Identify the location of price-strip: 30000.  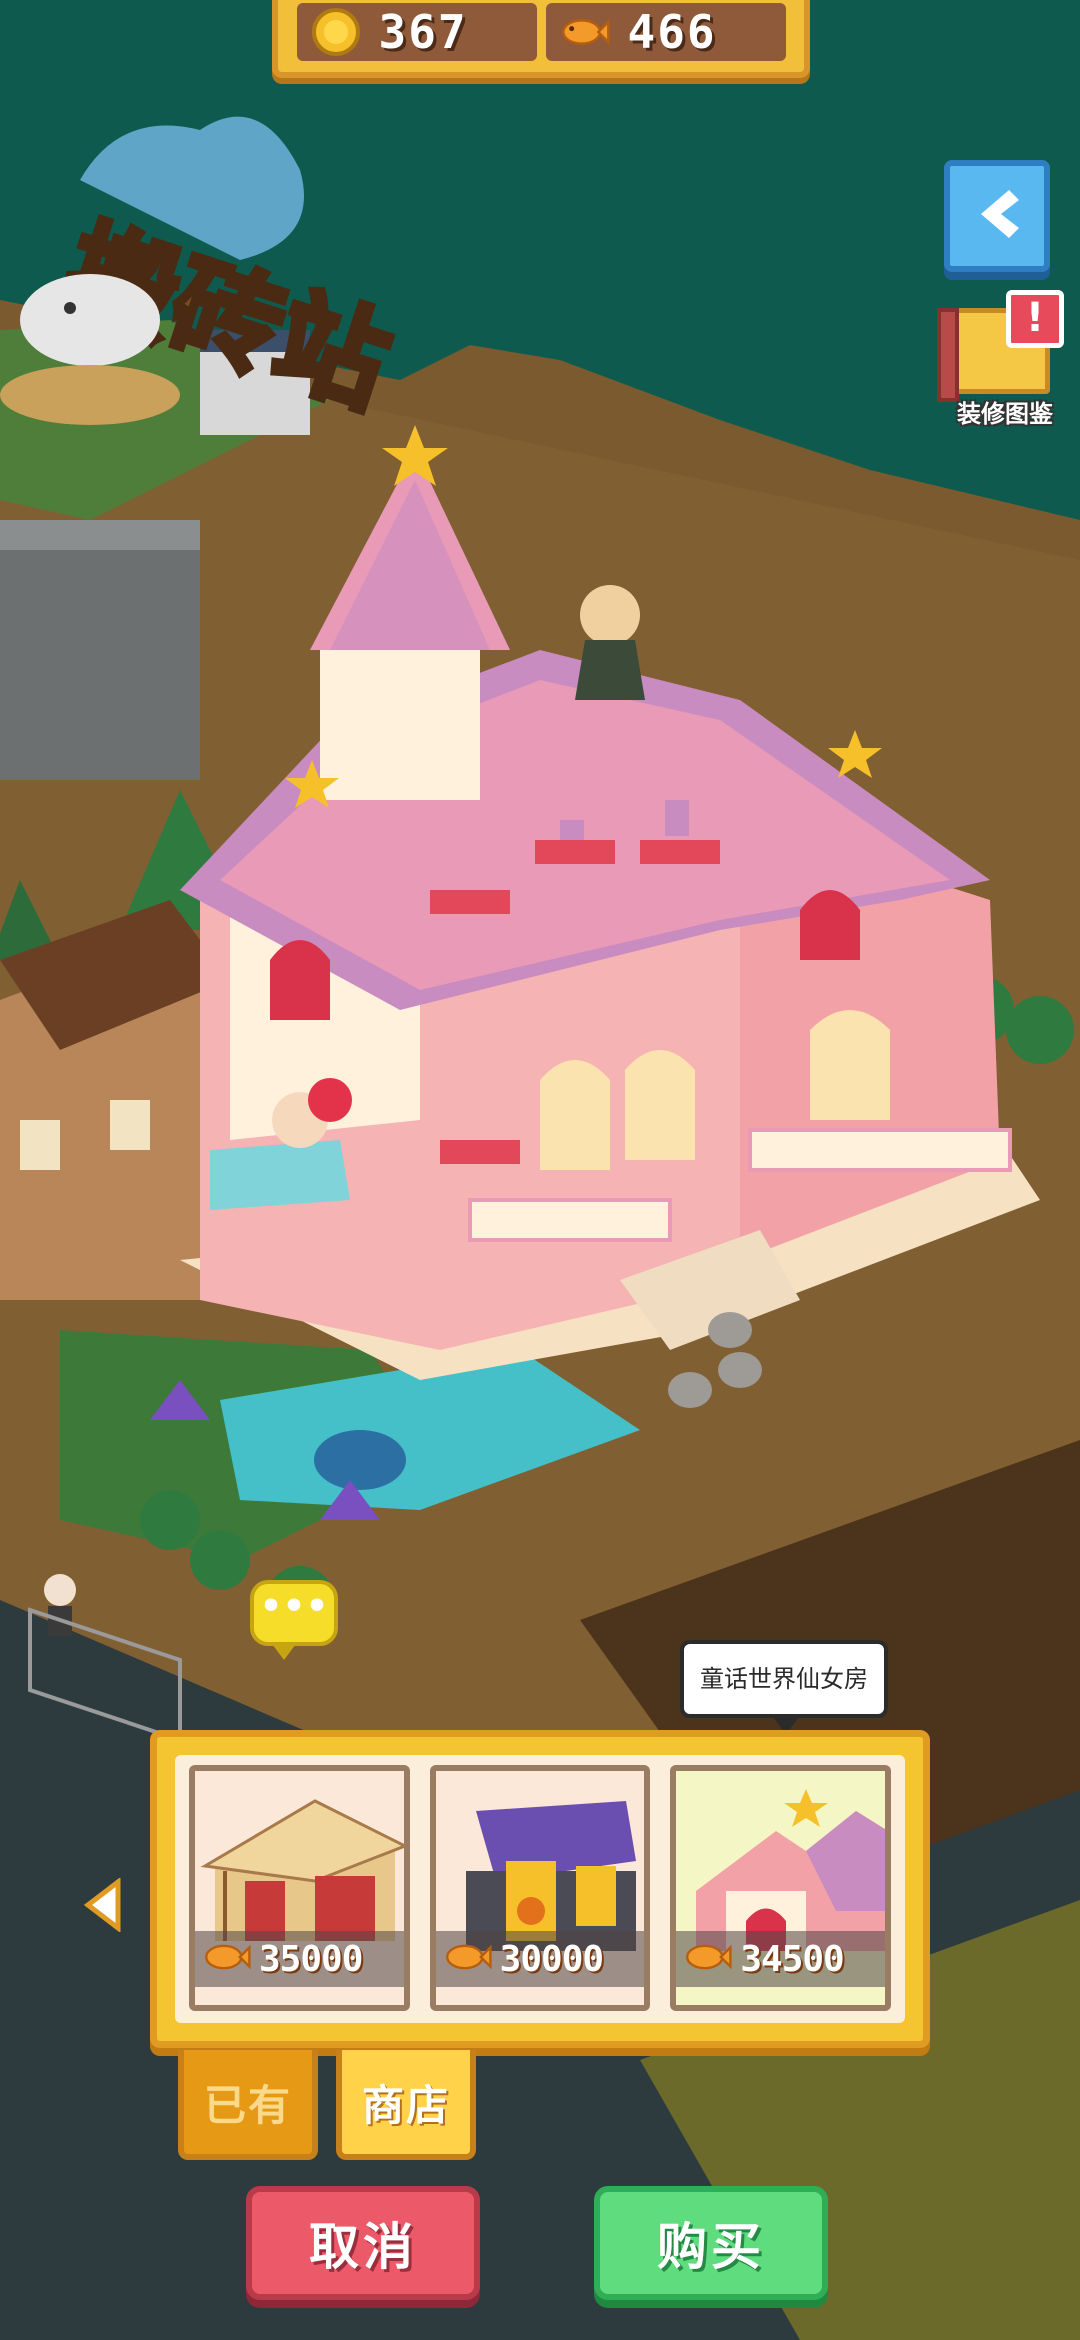
(540, 1959).